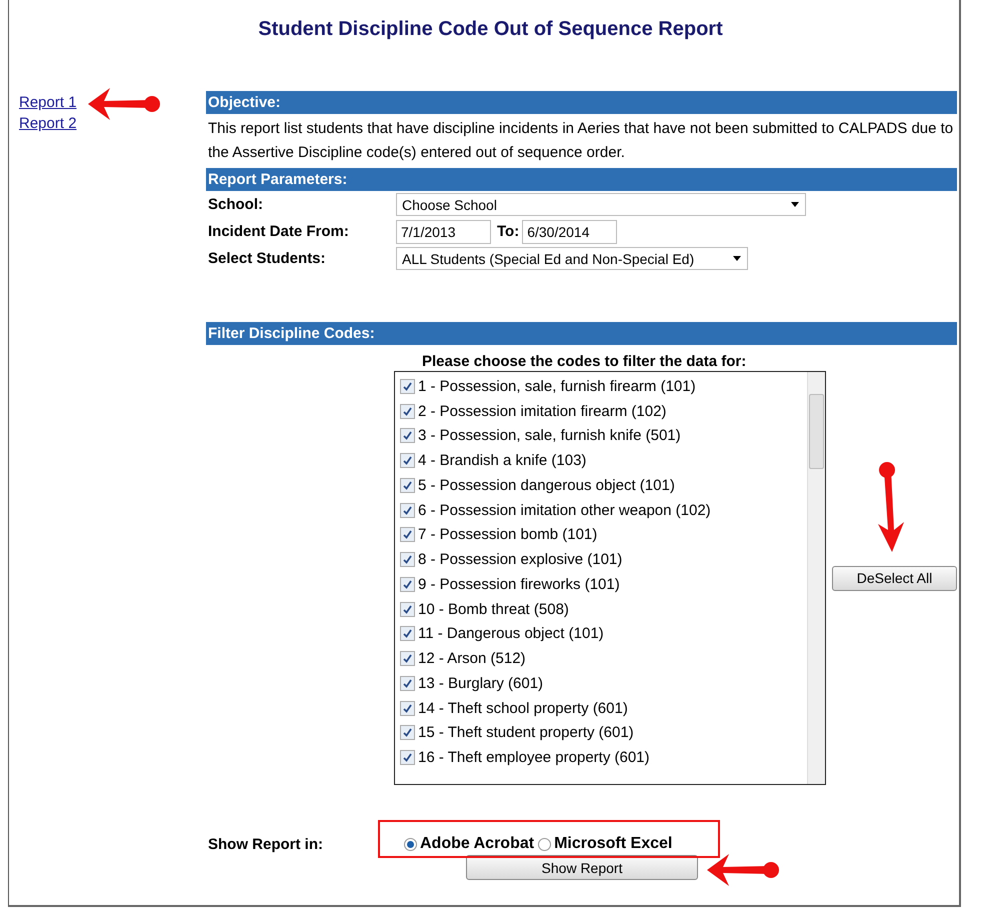 The image size is (981, 921). I want to click on students-dropdown: ALL Students (Special Ed and Non-Special Ed), so click(572, 258).